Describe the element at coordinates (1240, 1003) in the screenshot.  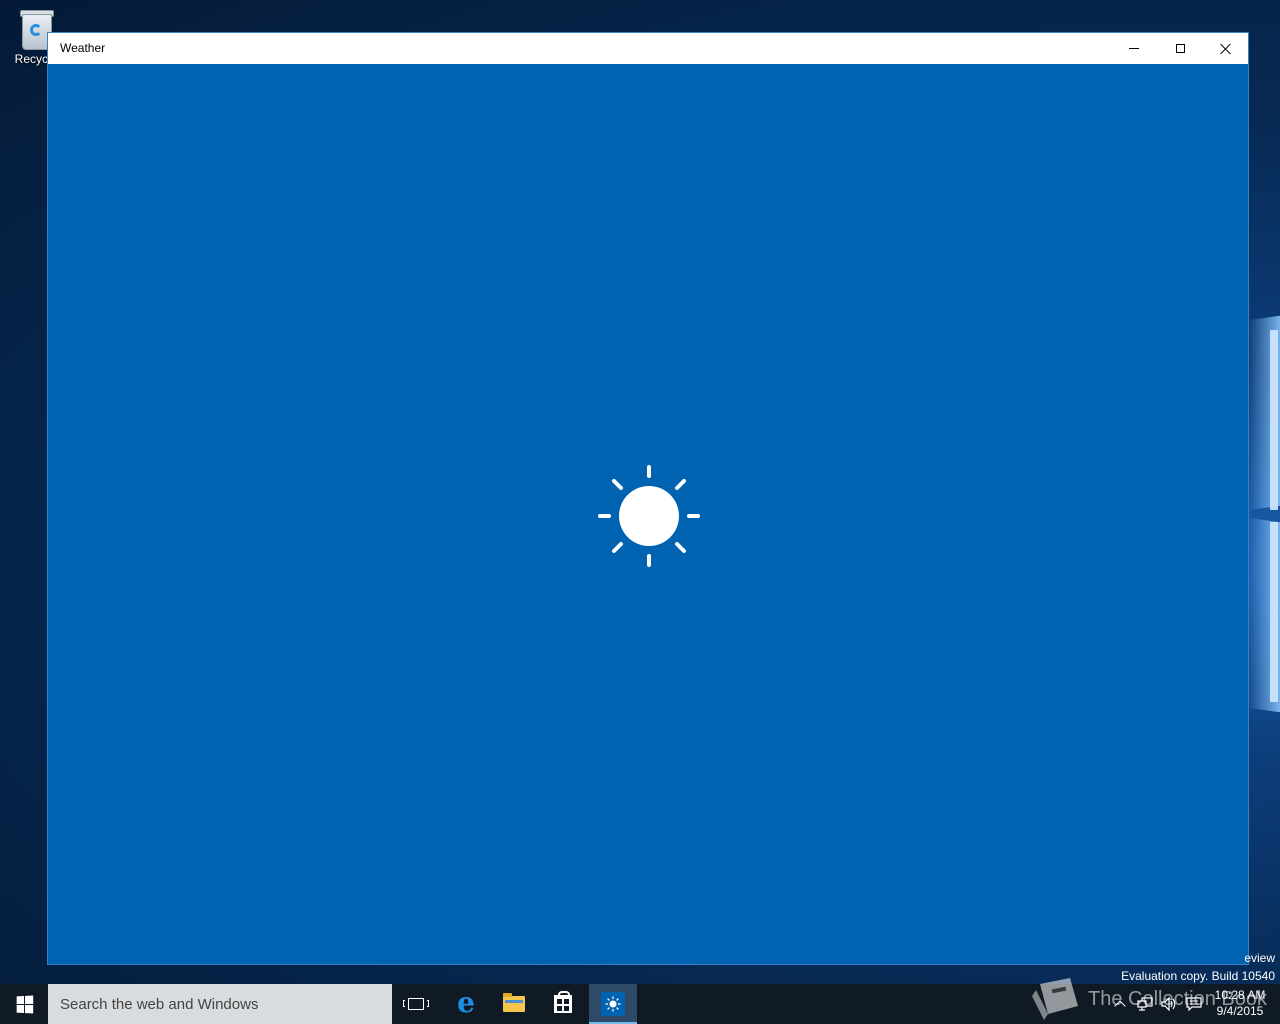
I see `clock: 10:28 AM 9/4/2015` at that location.